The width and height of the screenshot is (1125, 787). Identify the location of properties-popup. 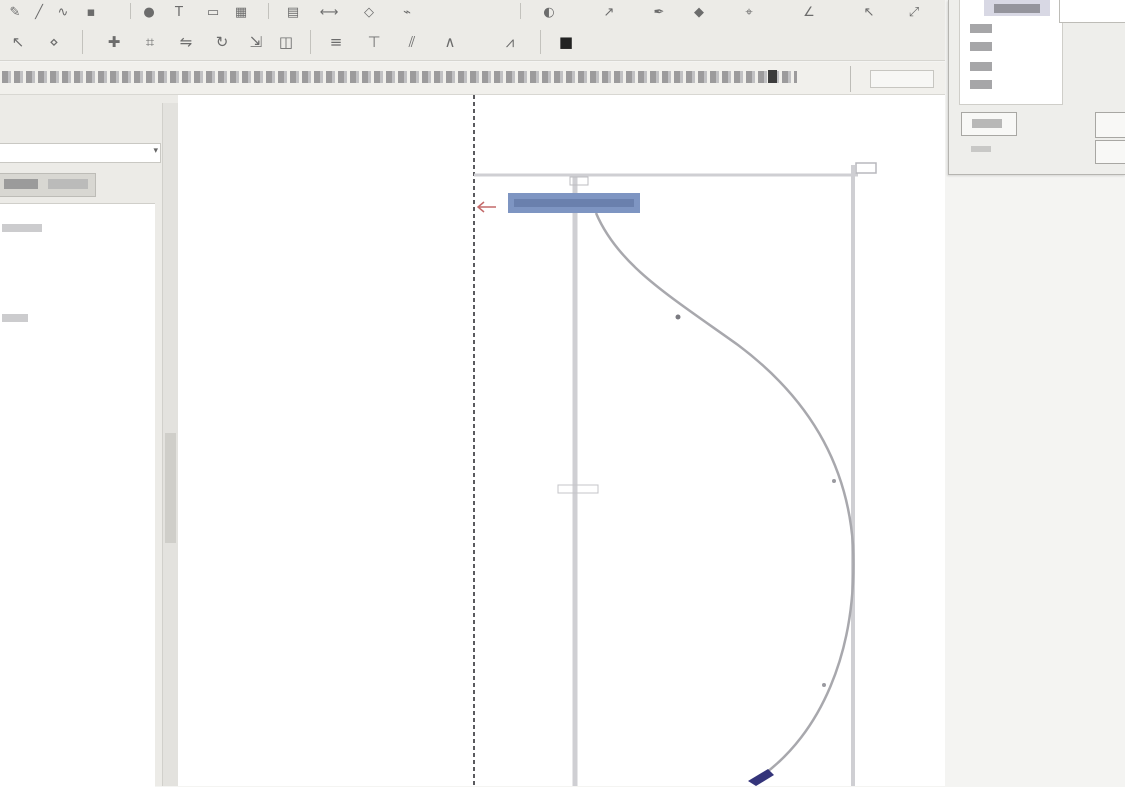
(1036, 87).